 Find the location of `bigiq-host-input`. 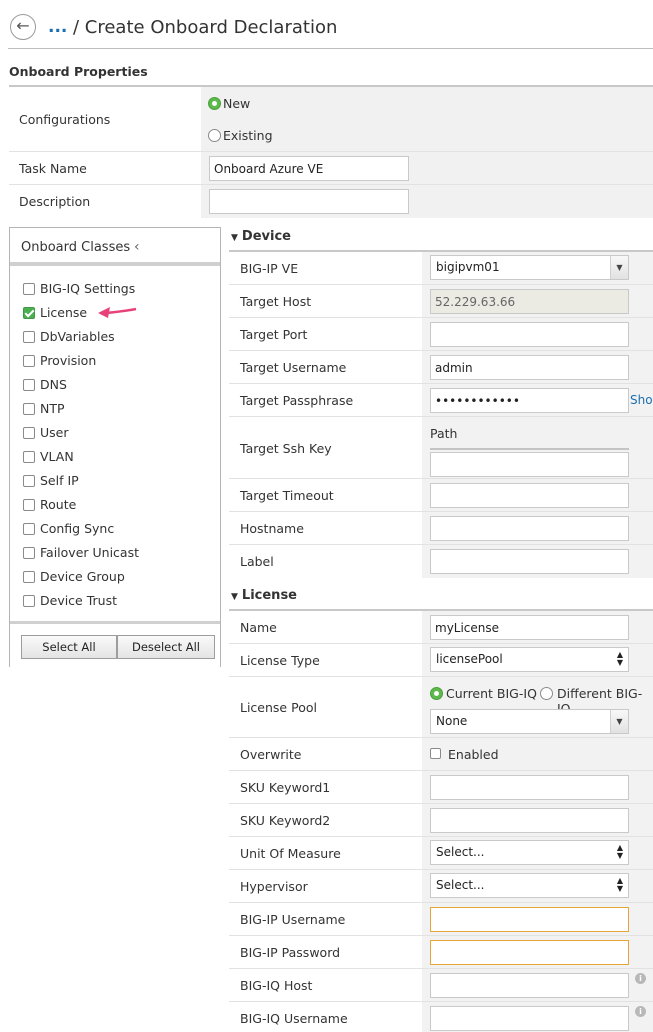

bigiq-host-input is located at coordinates (529, 985).